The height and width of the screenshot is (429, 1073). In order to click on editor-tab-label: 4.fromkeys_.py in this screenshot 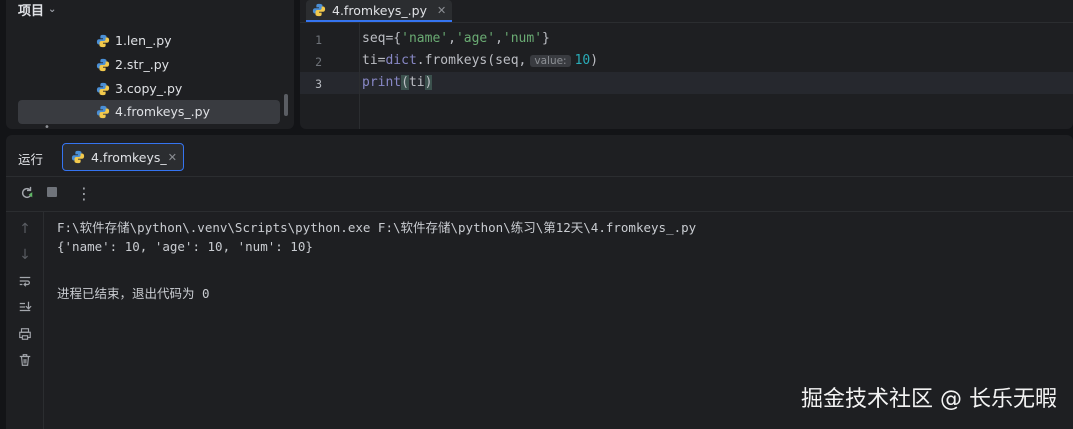, I will do `click(379, 10)`.